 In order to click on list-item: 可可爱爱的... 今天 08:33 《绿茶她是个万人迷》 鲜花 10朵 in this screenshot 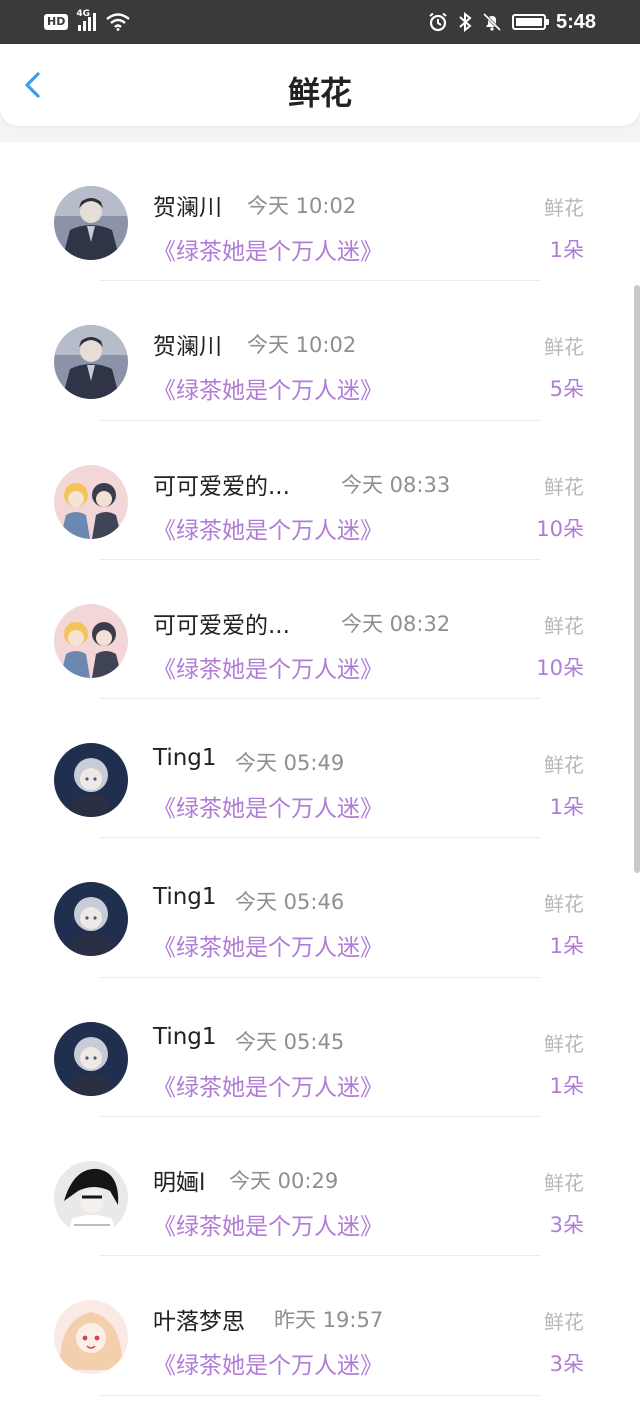, I will do `click(320, 490)`.